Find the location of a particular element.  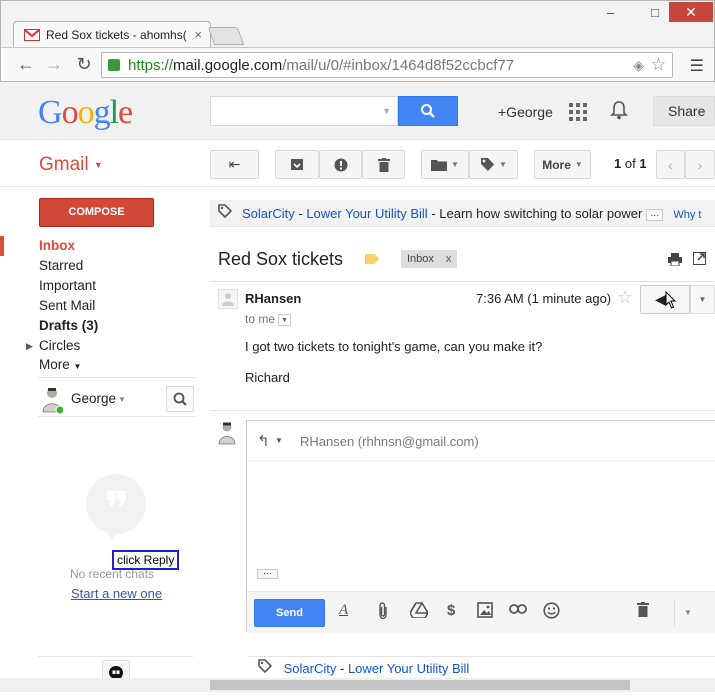

hangouts-user-name: George is located at coordinates (93, 398).